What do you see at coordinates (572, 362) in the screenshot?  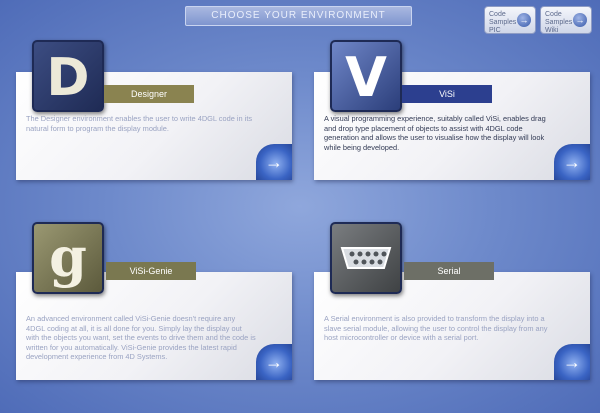 I see `serial-go-button: →` at bounding box center [572, 362].